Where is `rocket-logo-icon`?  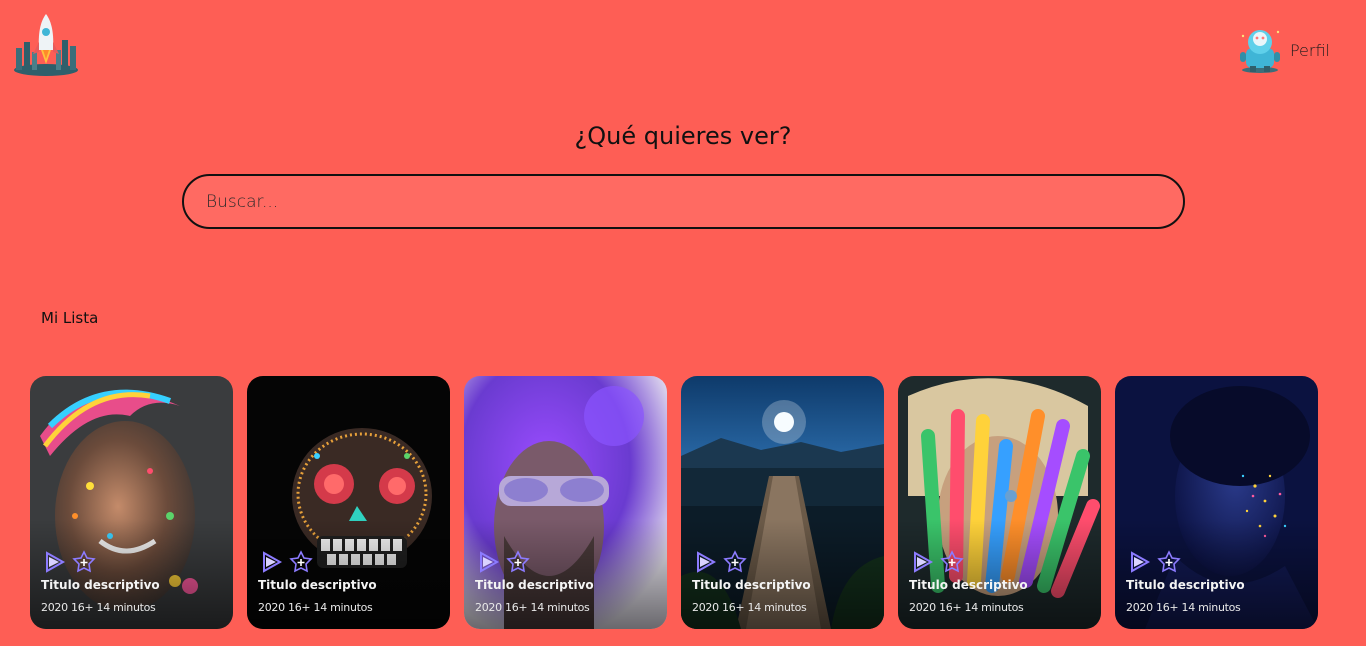 rocket-logo-icon is located at coordinates (46, 45).